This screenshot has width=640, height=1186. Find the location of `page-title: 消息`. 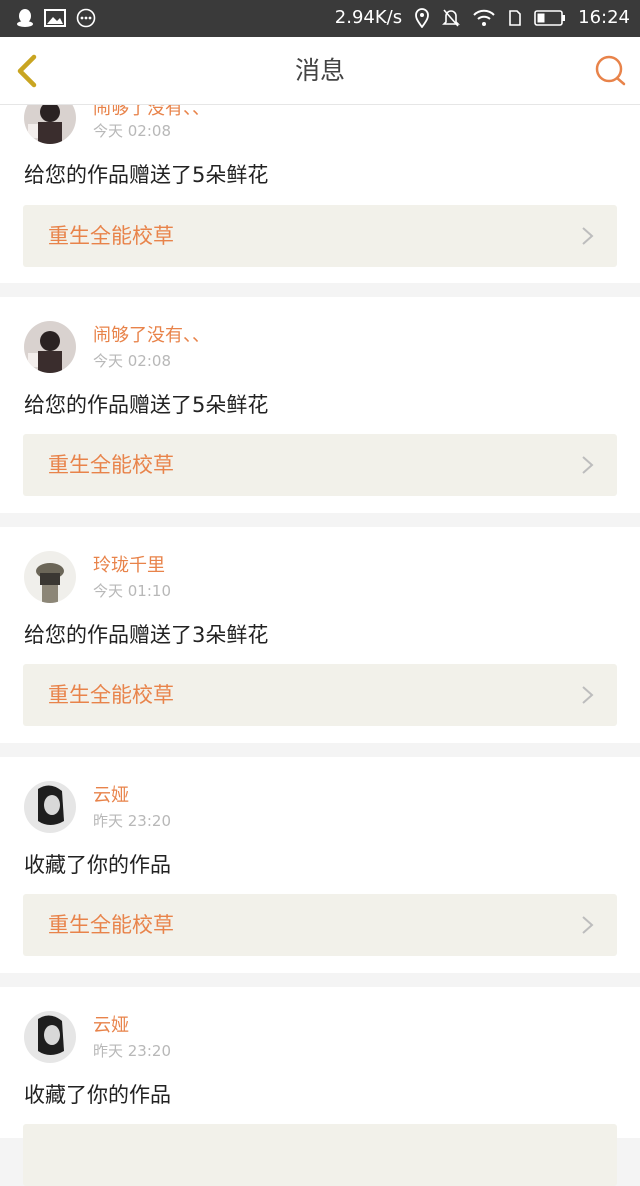

page-title: 消息 is located at coordinates (319, 70).